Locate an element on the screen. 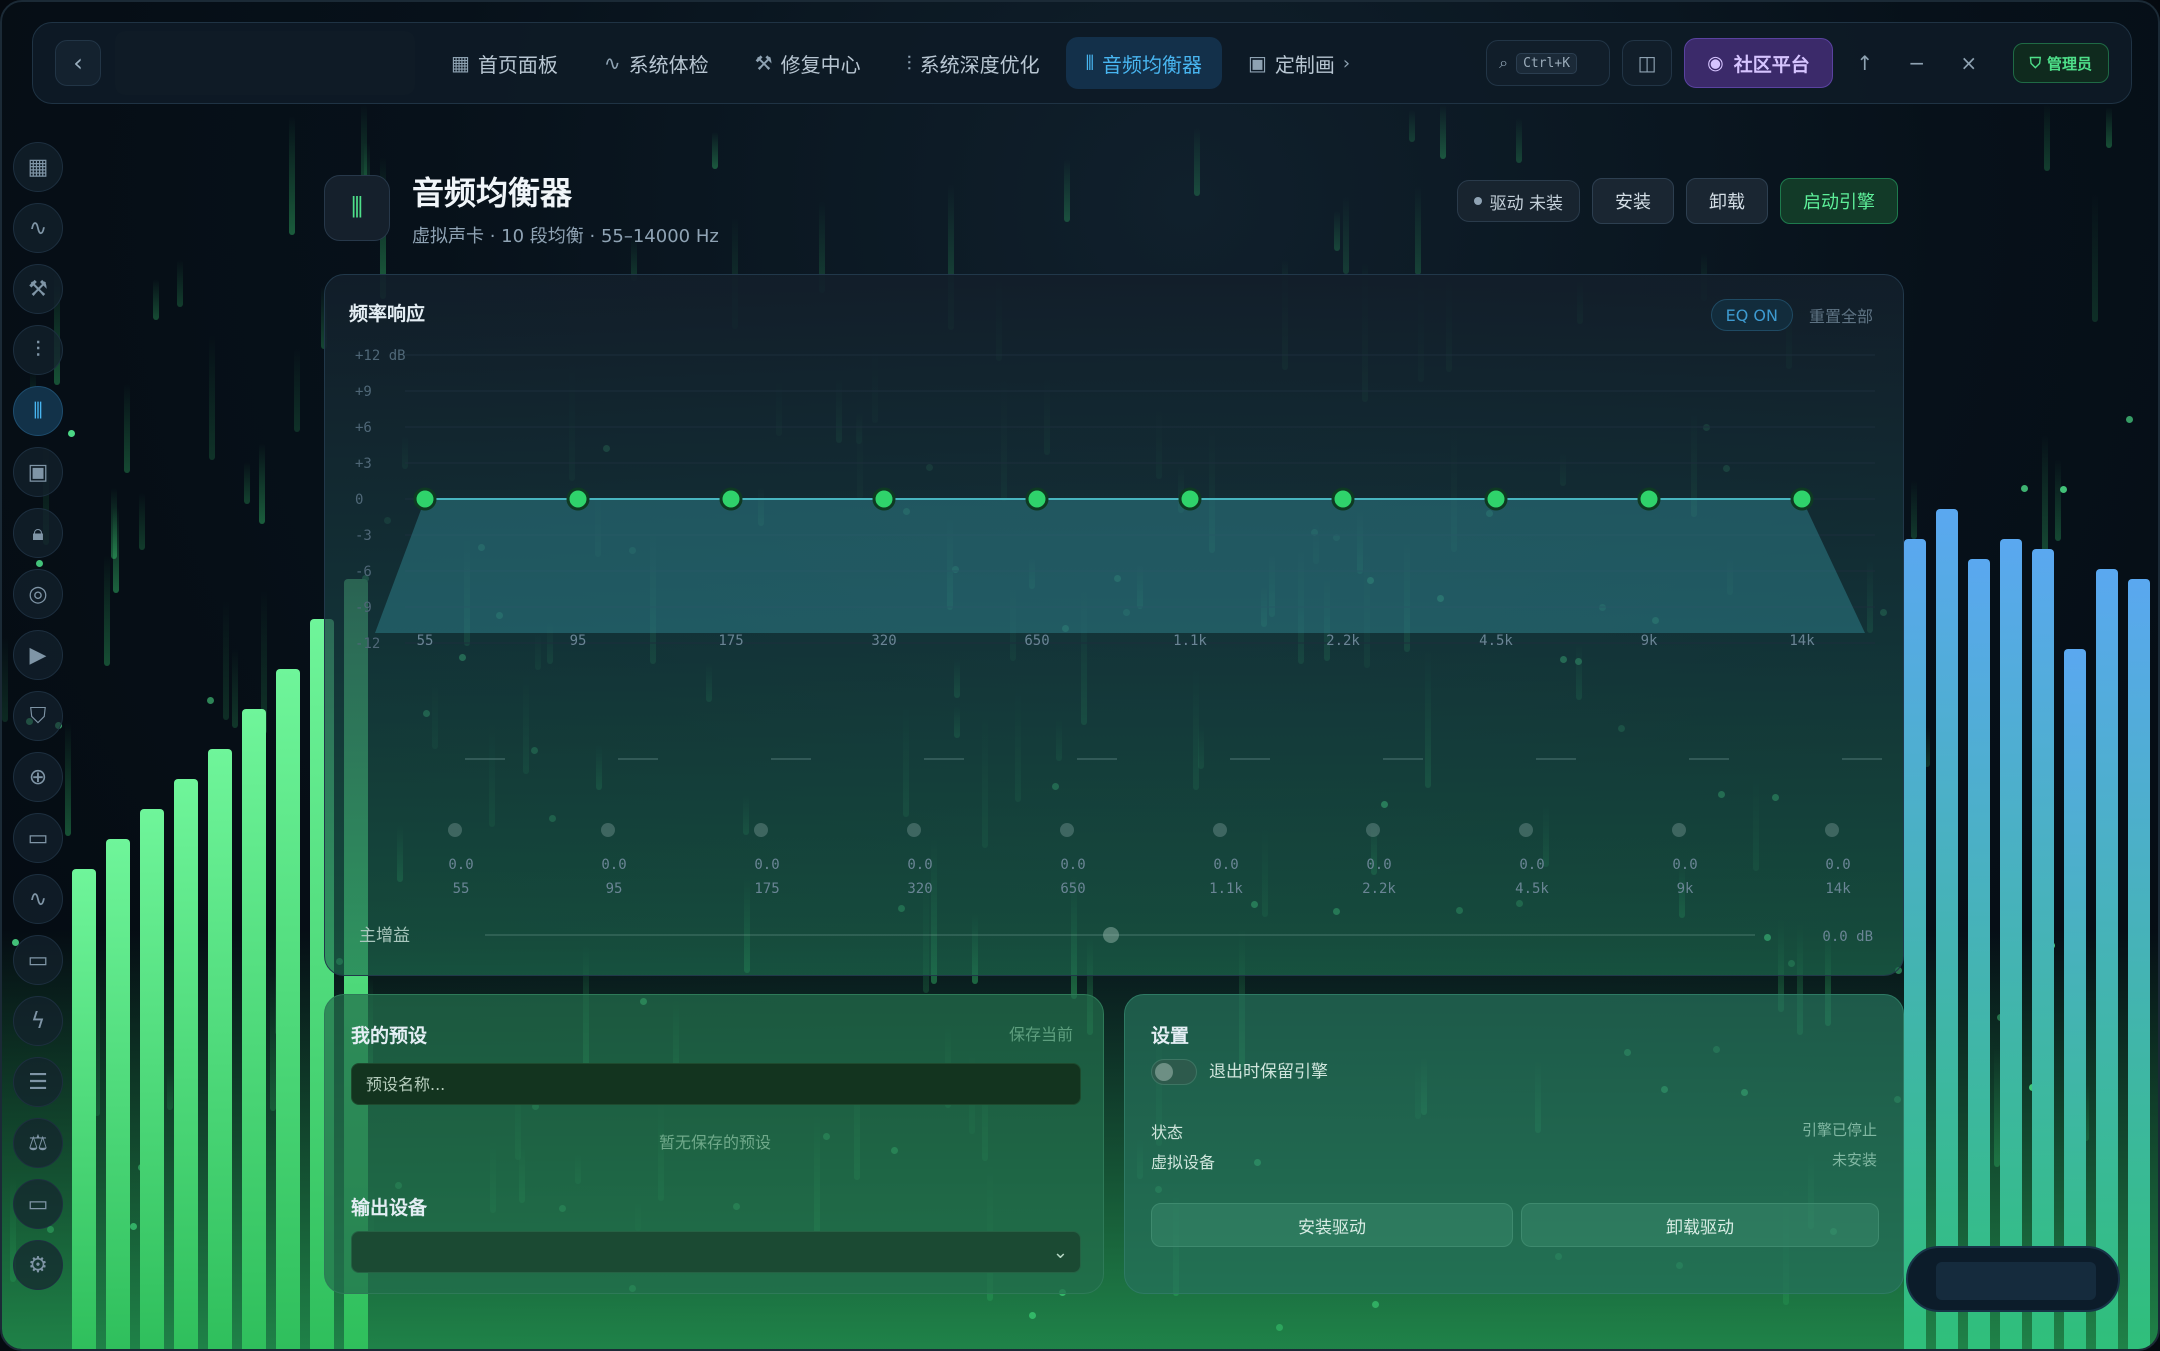  sidebar-item-shield: ⛉ is located at coordinates (38, 716).